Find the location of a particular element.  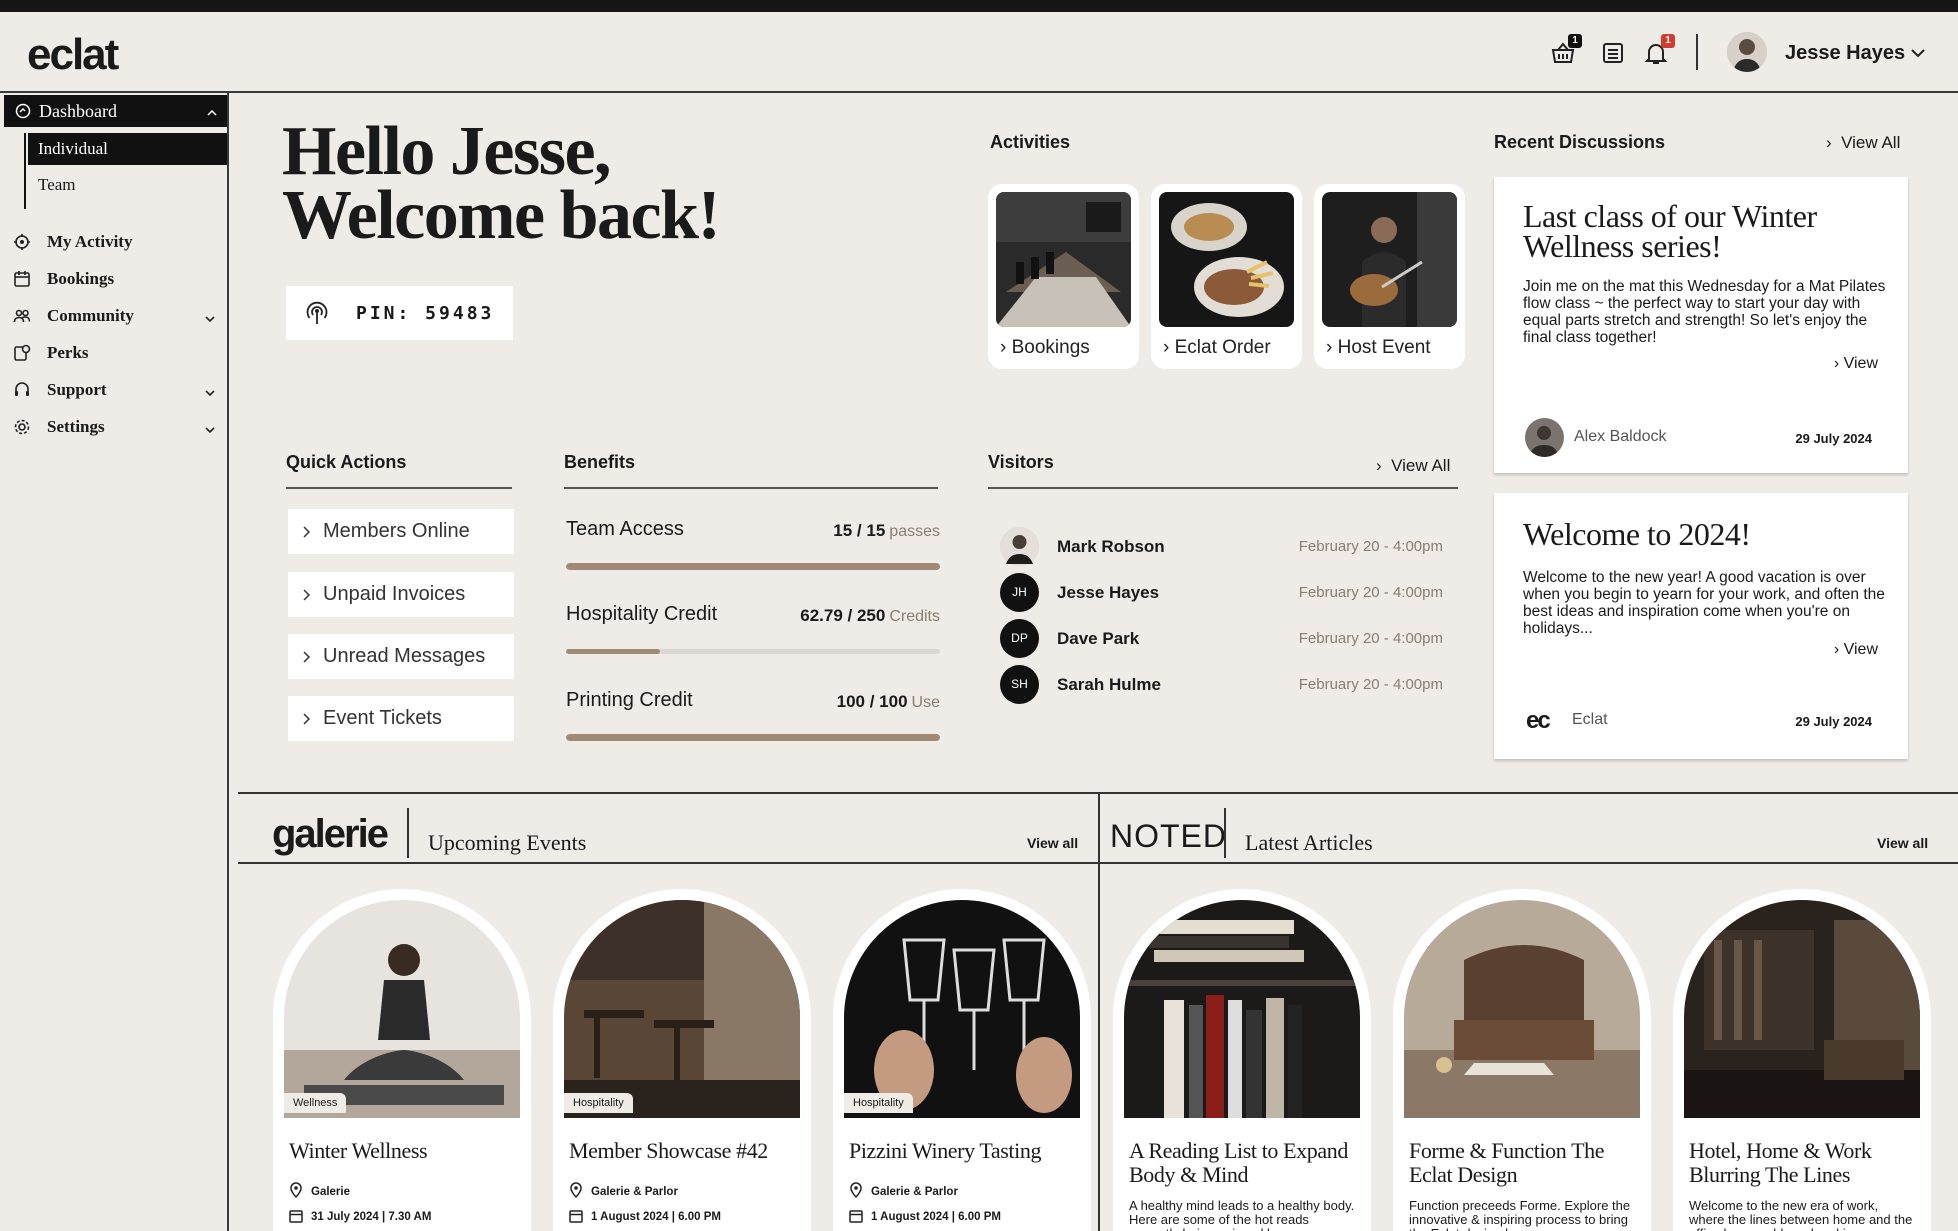

sidebar-subitem-individual: Individual is located at coordinates (127, 149).